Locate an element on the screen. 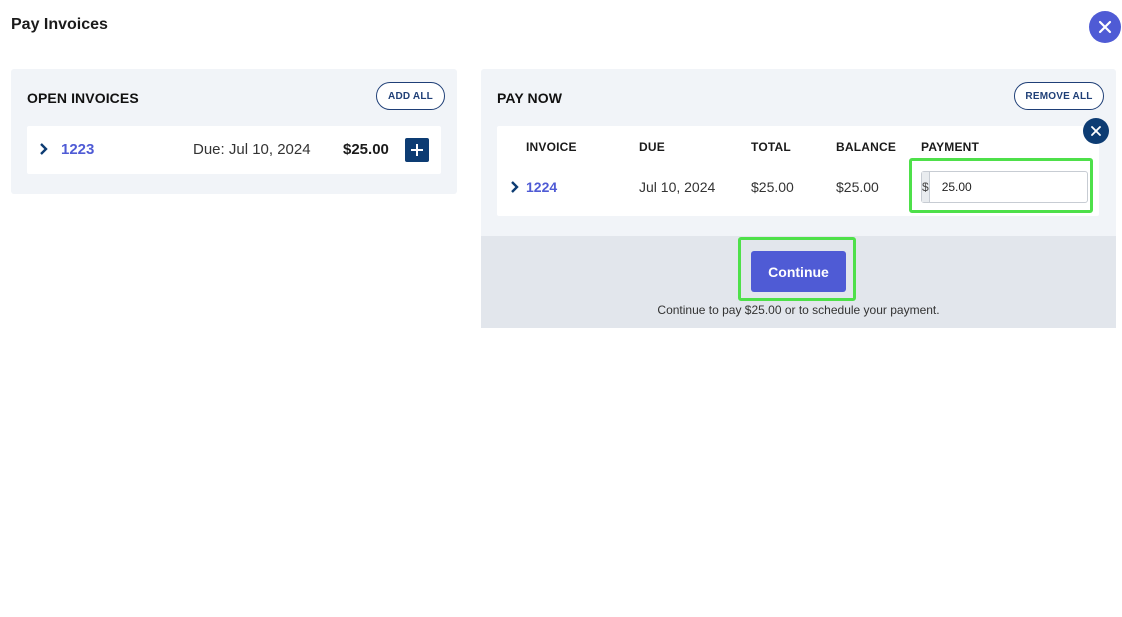 This screenshot has width=1122, height=617. currency-prefix: $ is located at coordinates (926, 187).